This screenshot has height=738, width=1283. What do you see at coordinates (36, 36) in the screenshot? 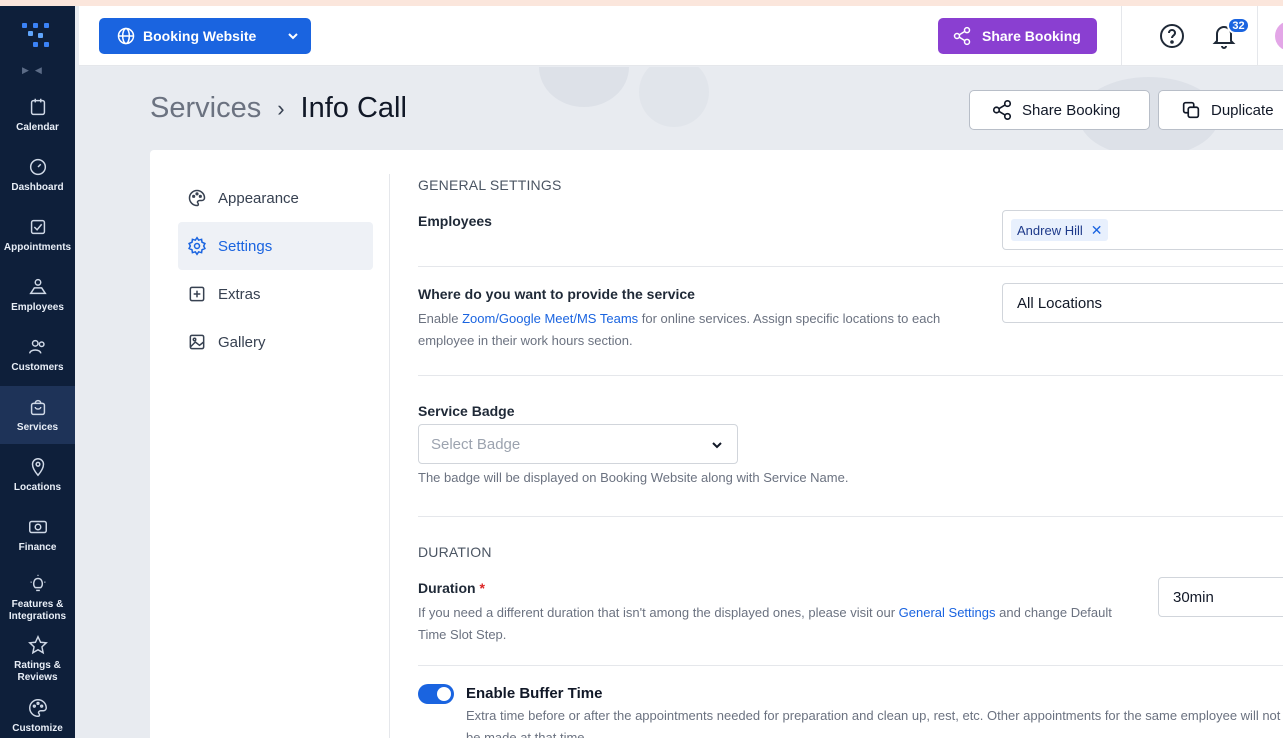
I see `app-logo-icon` at bounding box center [36, 36].